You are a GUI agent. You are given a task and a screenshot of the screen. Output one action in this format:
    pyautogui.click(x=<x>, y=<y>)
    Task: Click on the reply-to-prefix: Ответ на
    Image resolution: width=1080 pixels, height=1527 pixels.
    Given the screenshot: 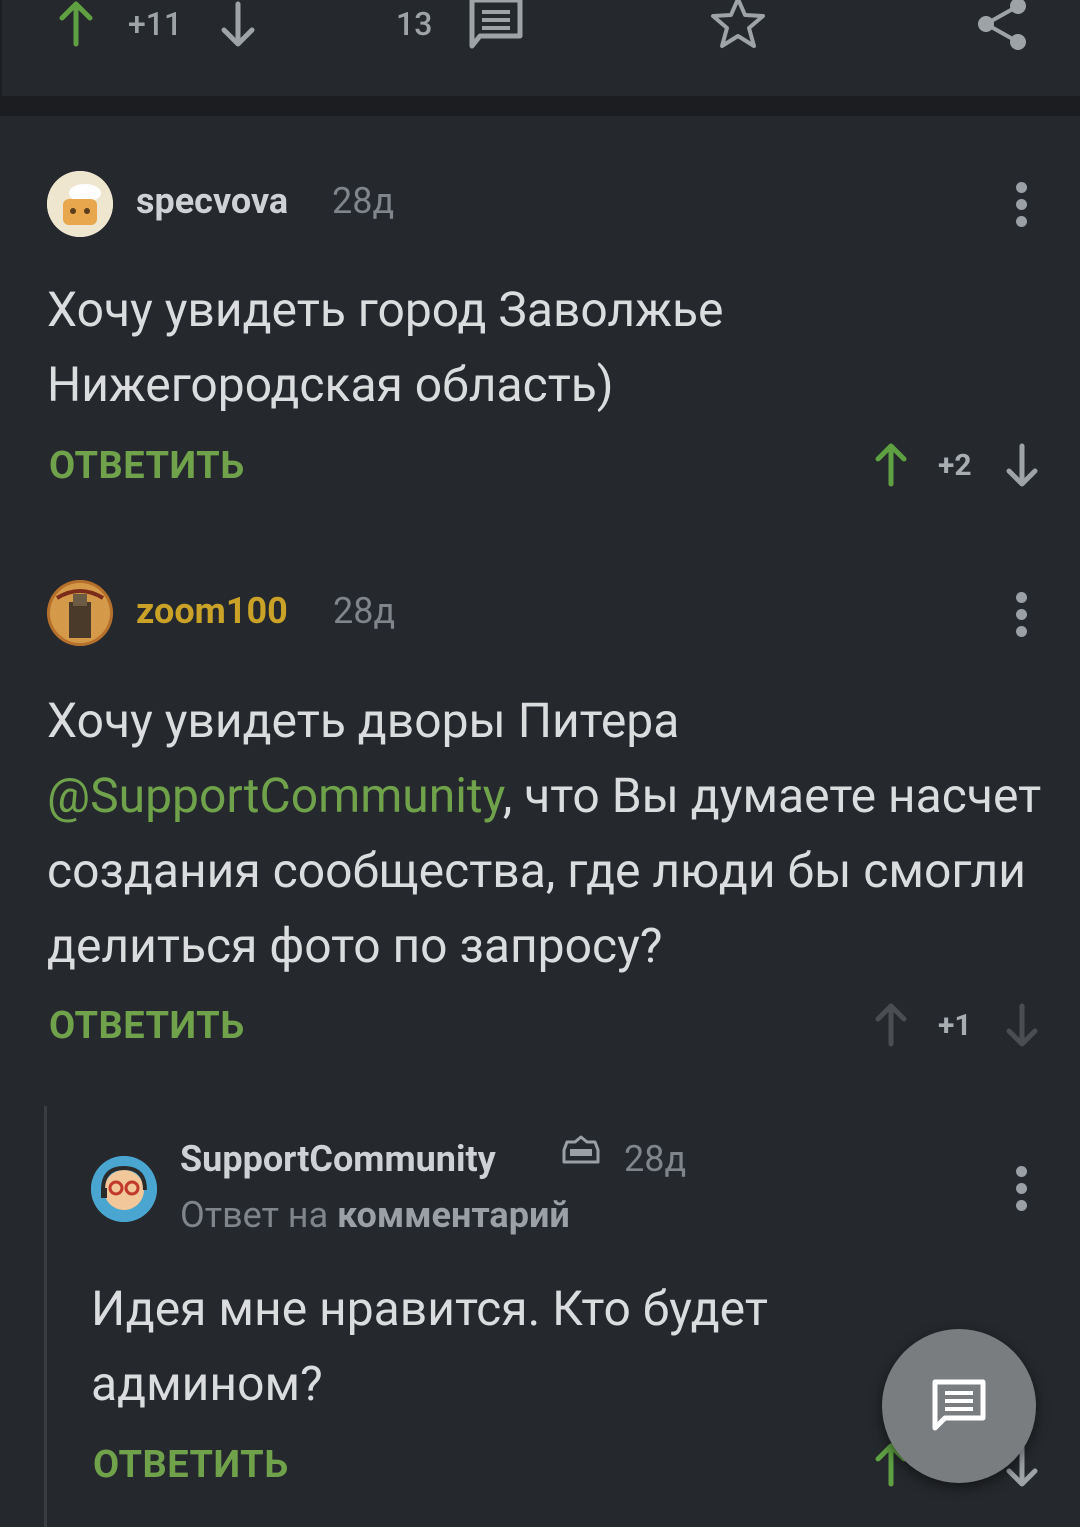 What is the action you would take?
    pyautogui.click(x=254, y=1215)
    